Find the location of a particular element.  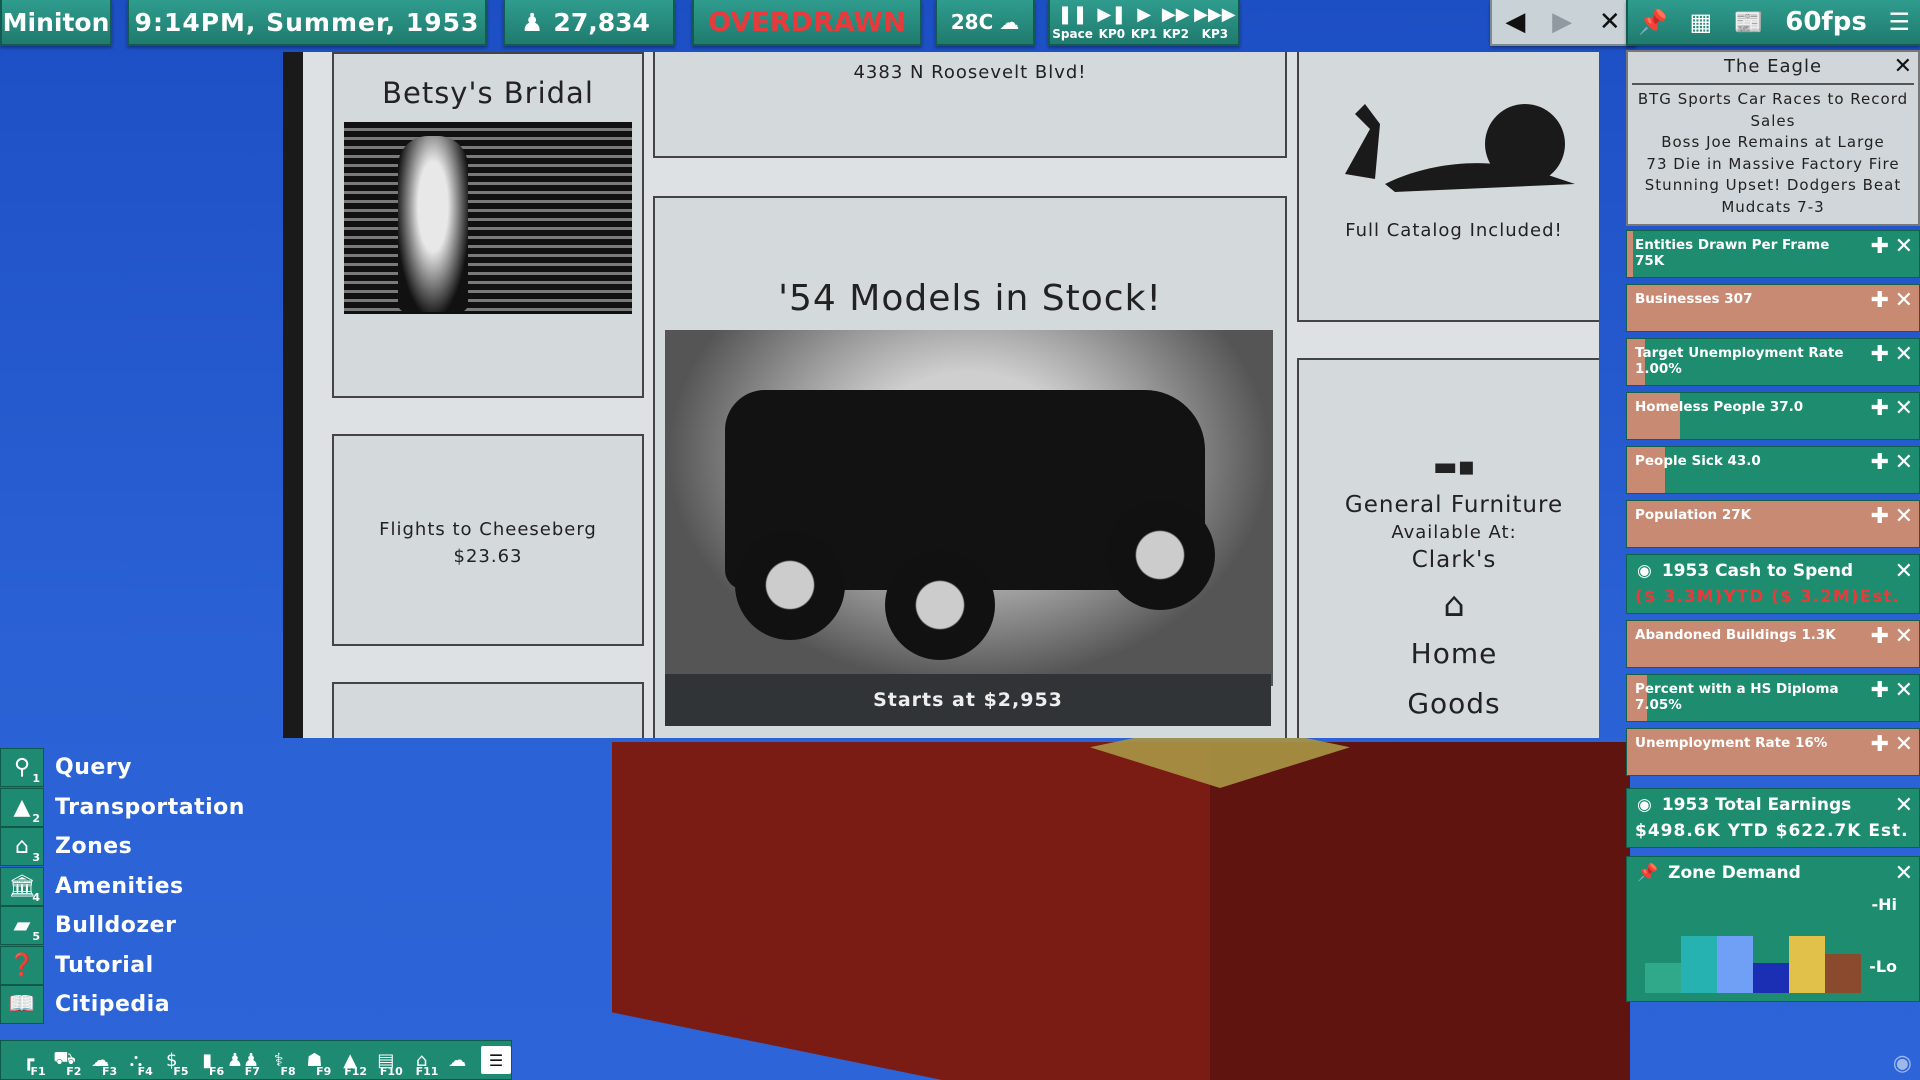

overlay-f4-button: ⛬ F4 is located at coordinates (136, 1060).